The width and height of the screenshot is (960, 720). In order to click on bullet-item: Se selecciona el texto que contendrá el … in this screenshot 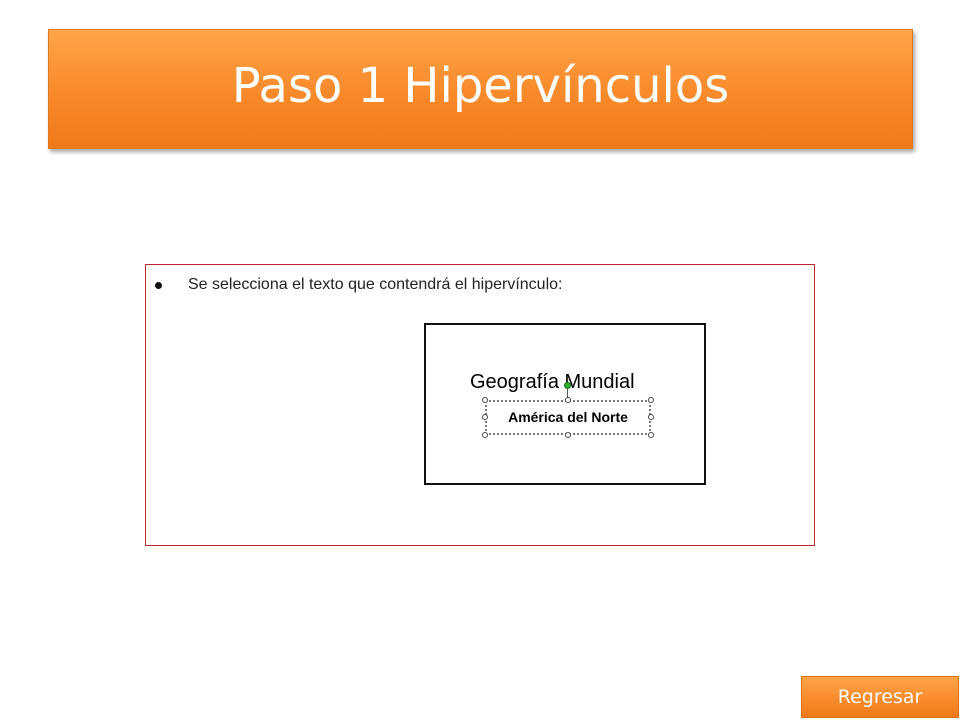, I will do `click(358, 285)`.